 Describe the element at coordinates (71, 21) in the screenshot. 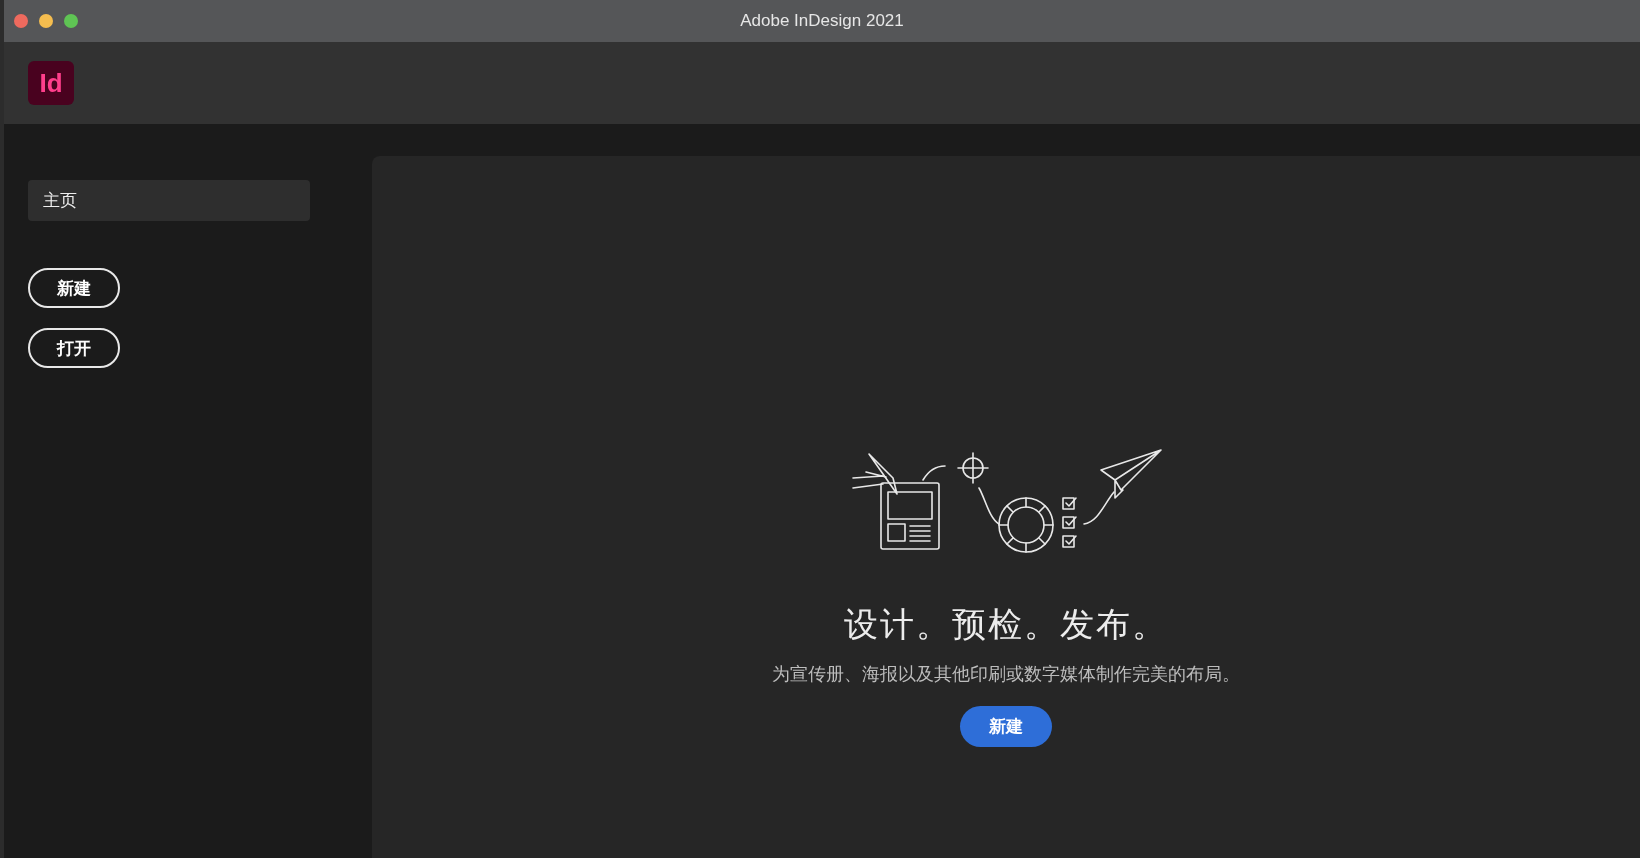

I see `zoom-icon` at that location.